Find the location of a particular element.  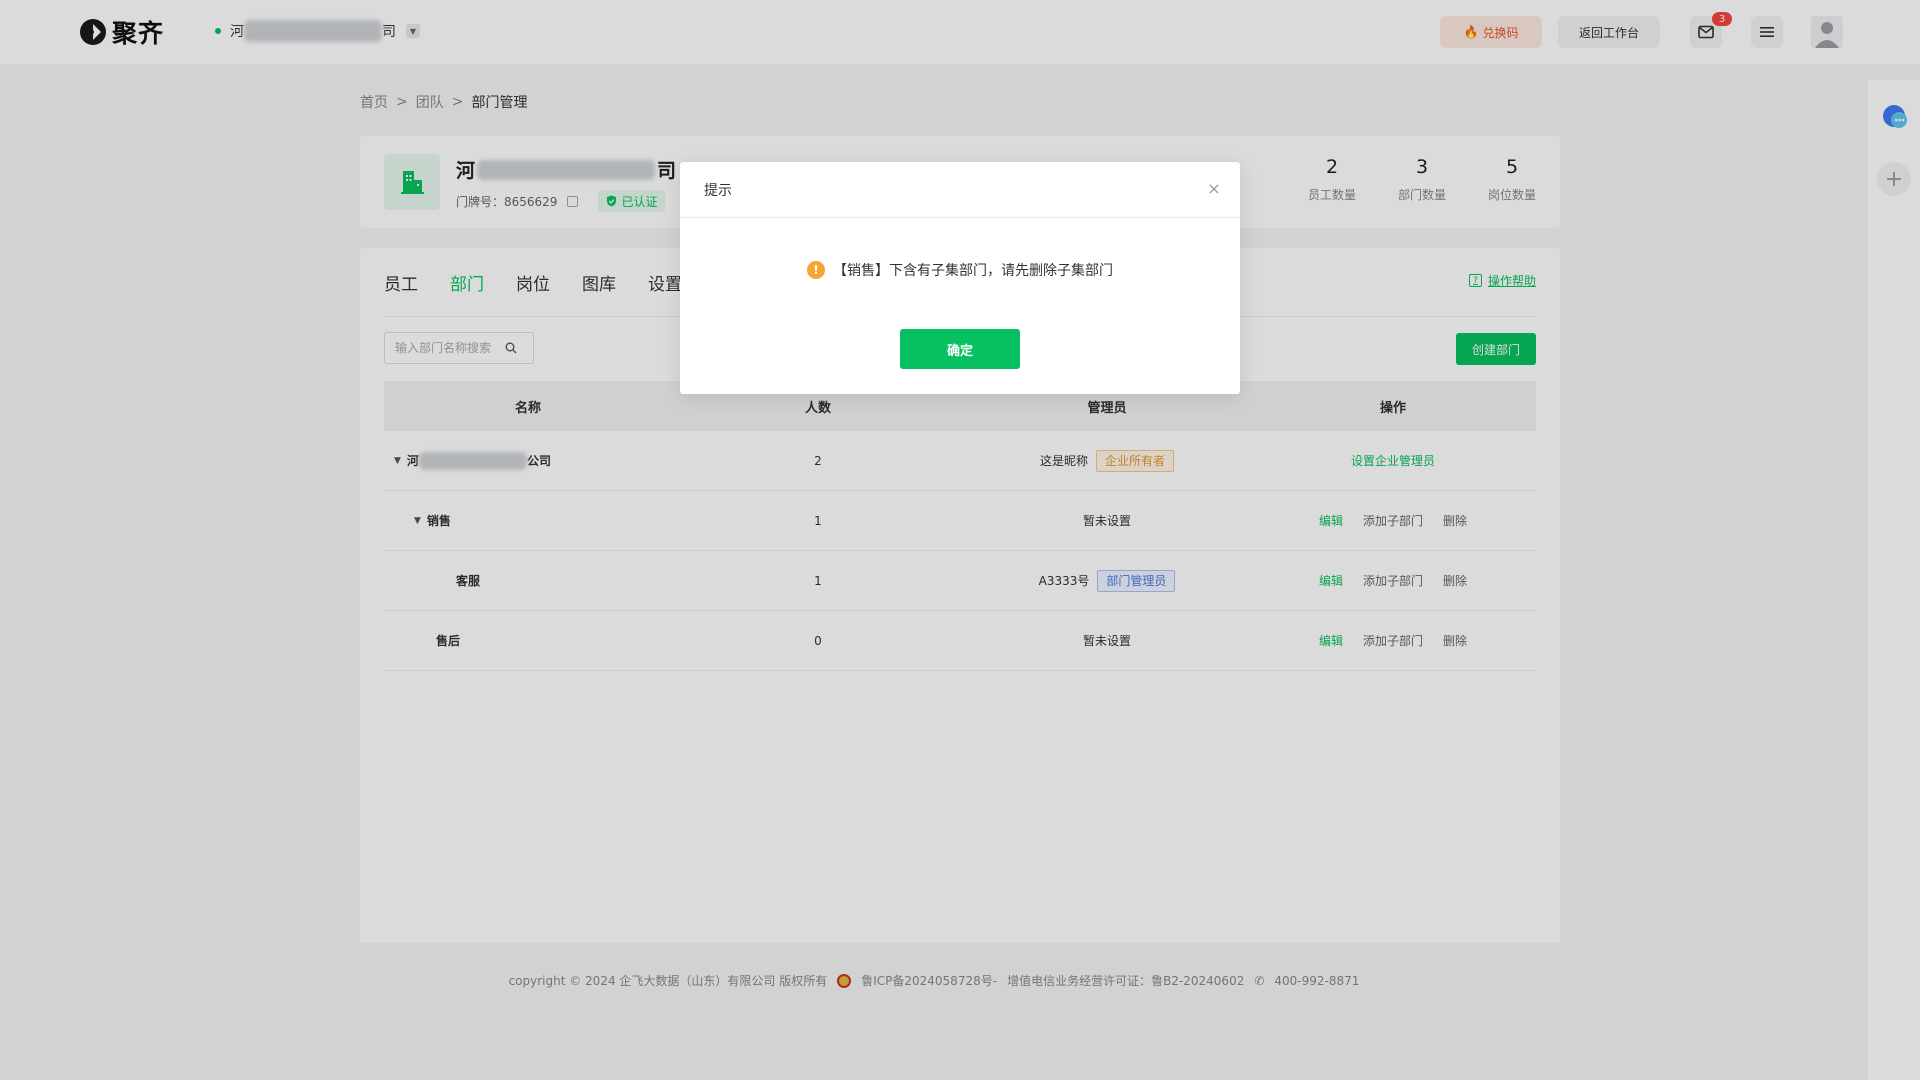

warning-icon: ! is located at coordinates (816, 270).